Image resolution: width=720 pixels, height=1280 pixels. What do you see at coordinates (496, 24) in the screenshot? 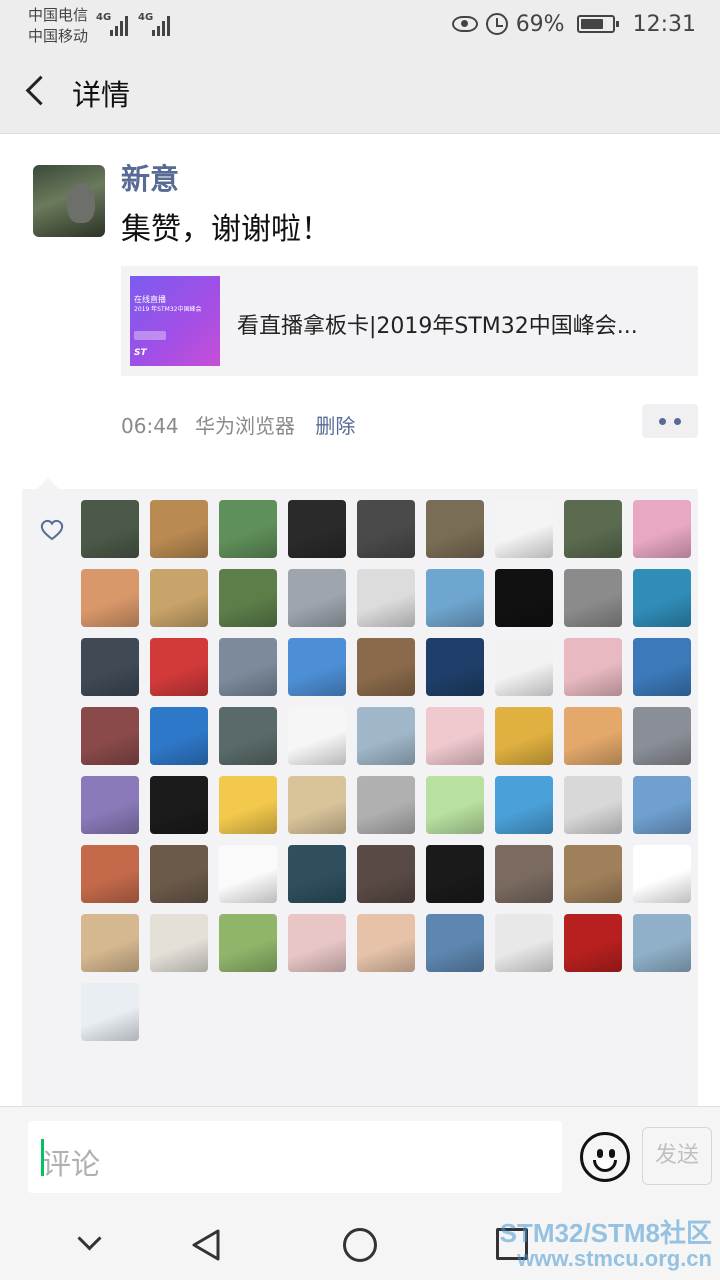
I see `alarm-icon` at bounding box center [496, 24].